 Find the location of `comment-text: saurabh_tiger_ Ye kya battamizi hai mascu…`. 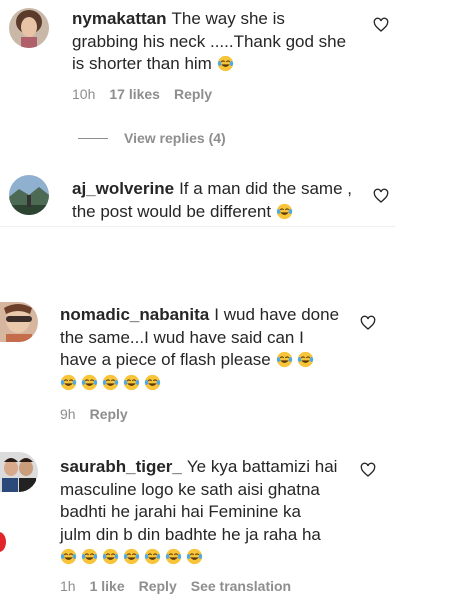

comment-text: saurabh_tiger_ Ye kya battamizi hai mascu… is located at coordinates (212, 512).